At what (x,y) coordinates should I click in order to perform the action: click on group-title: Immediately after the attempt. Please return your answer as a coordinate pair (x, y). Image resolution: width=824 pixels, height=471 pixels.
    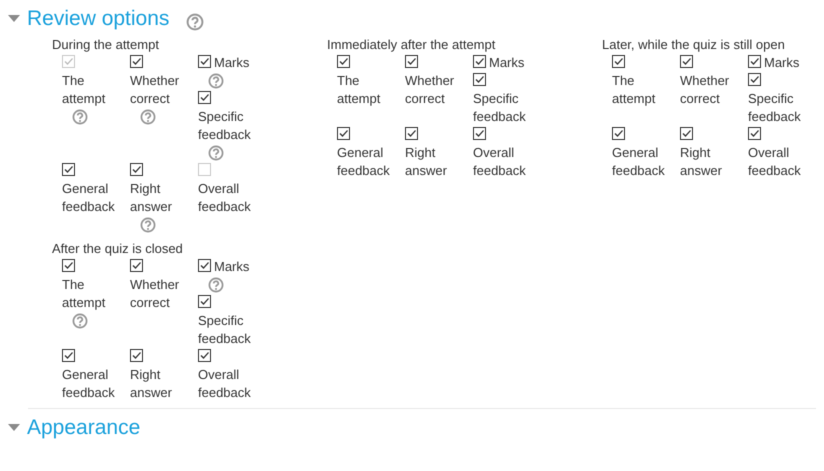
    Looking at the image, I should click on (411, 45).